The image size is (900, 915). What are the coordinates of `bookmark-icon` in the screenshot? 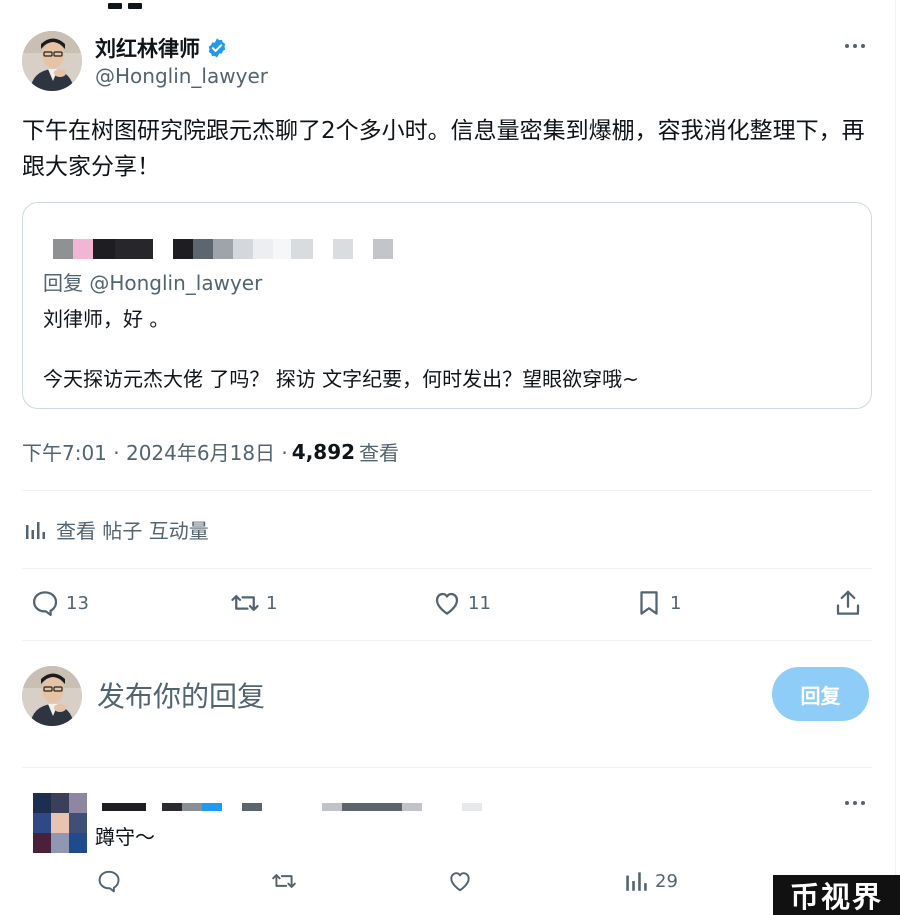 It's located at (649, 603).